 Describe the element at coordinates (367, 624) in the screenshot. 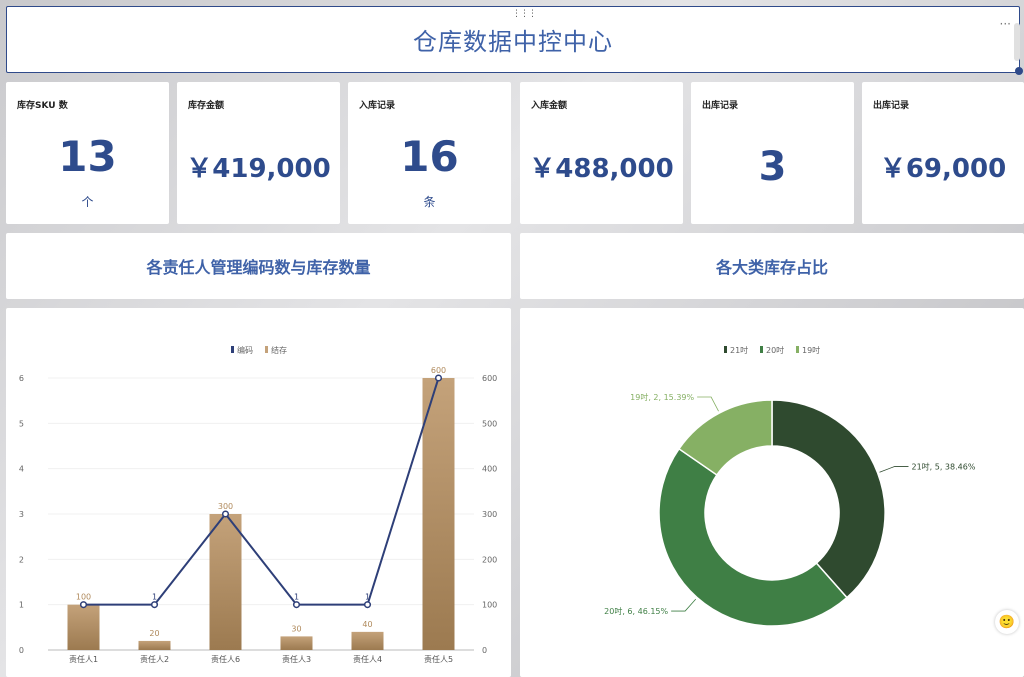

I see `bar-label: 40` at that location.